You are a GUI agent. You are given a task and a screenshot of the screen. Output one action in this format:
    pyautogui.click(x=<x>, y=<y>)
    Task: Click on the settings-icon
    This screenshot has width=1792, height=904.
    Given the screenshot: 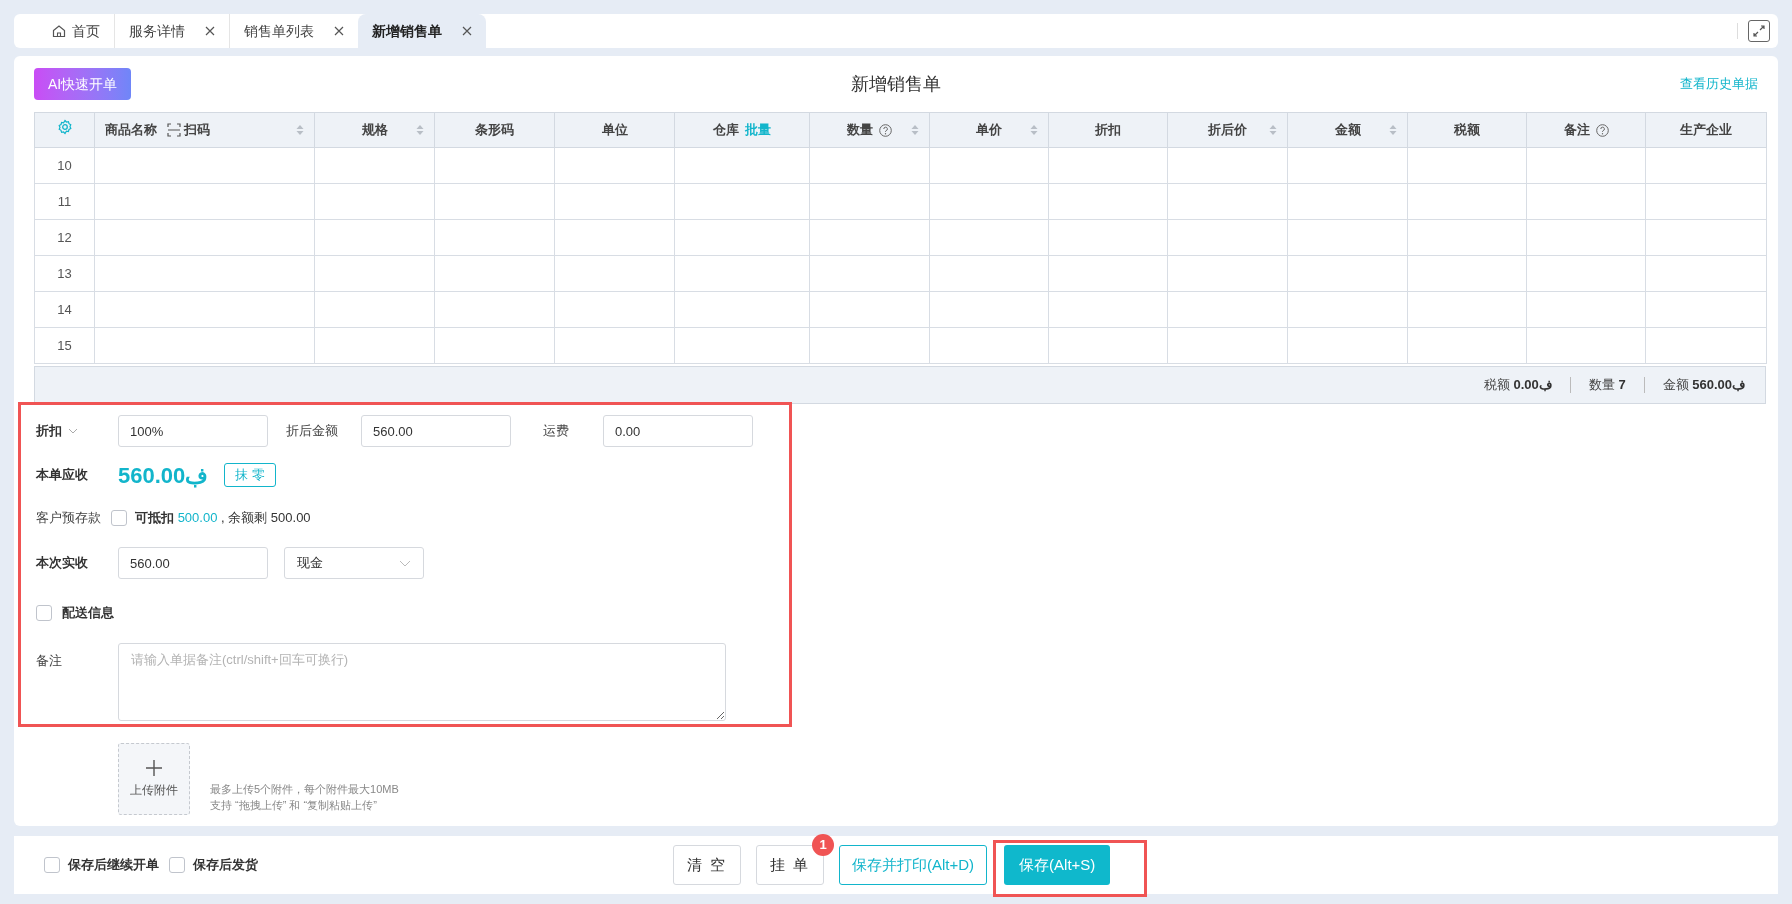 What is the action you would take?
    pyautogui.click(x=64, y=127)
    